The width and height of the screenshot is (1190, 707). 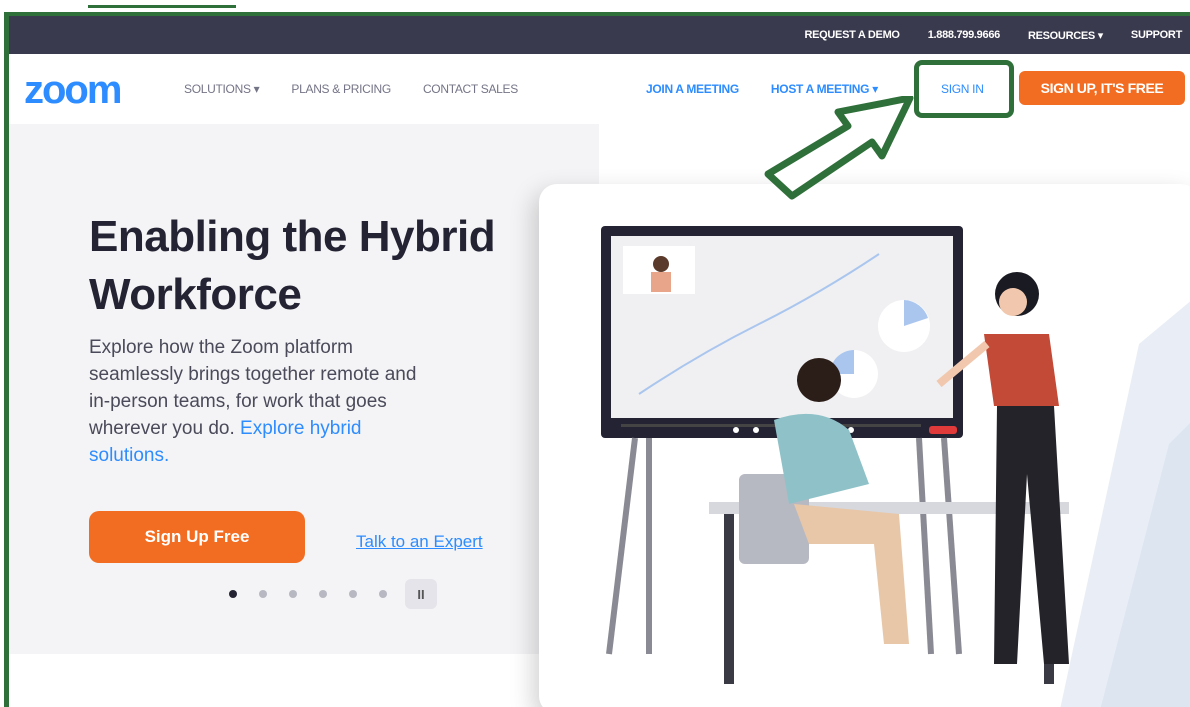 What do you see at coordinates (470, 89) in the screenshot?
I see `contact-sales-link: CONTACT SALES` at bounding box center [470, 89].